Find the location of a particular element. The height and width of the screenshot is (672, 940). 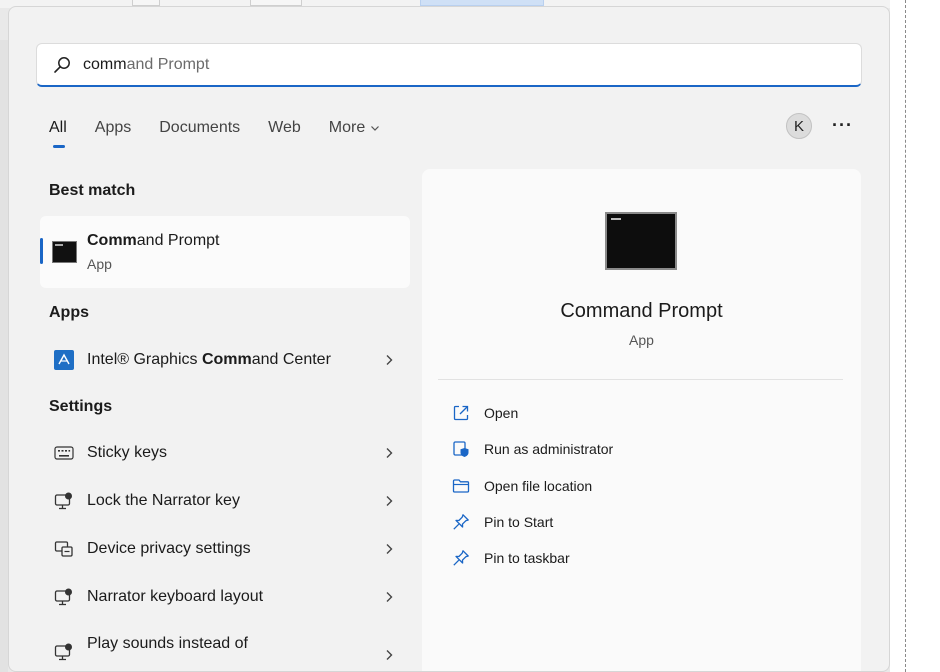

background-window-right is located at coordinates (915, 336).